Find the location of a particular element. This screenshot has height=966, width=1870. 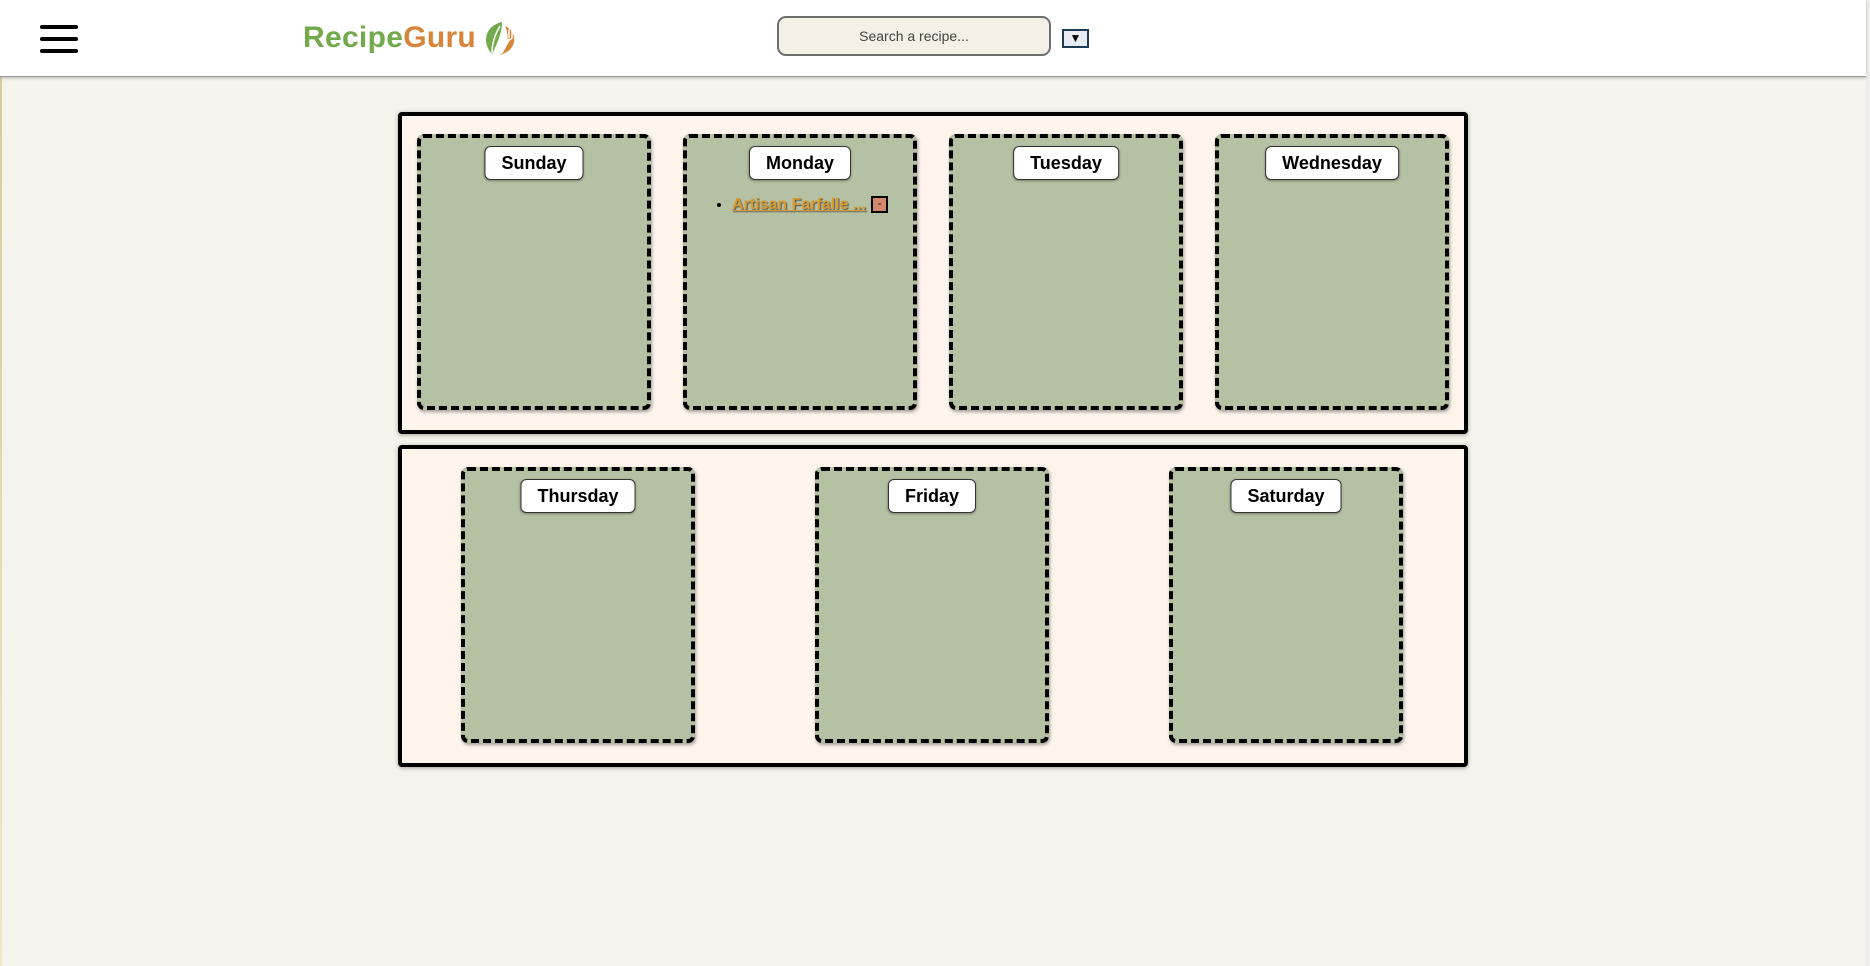

day-card-thursday: Thursday is located at coordinates (578, 605).